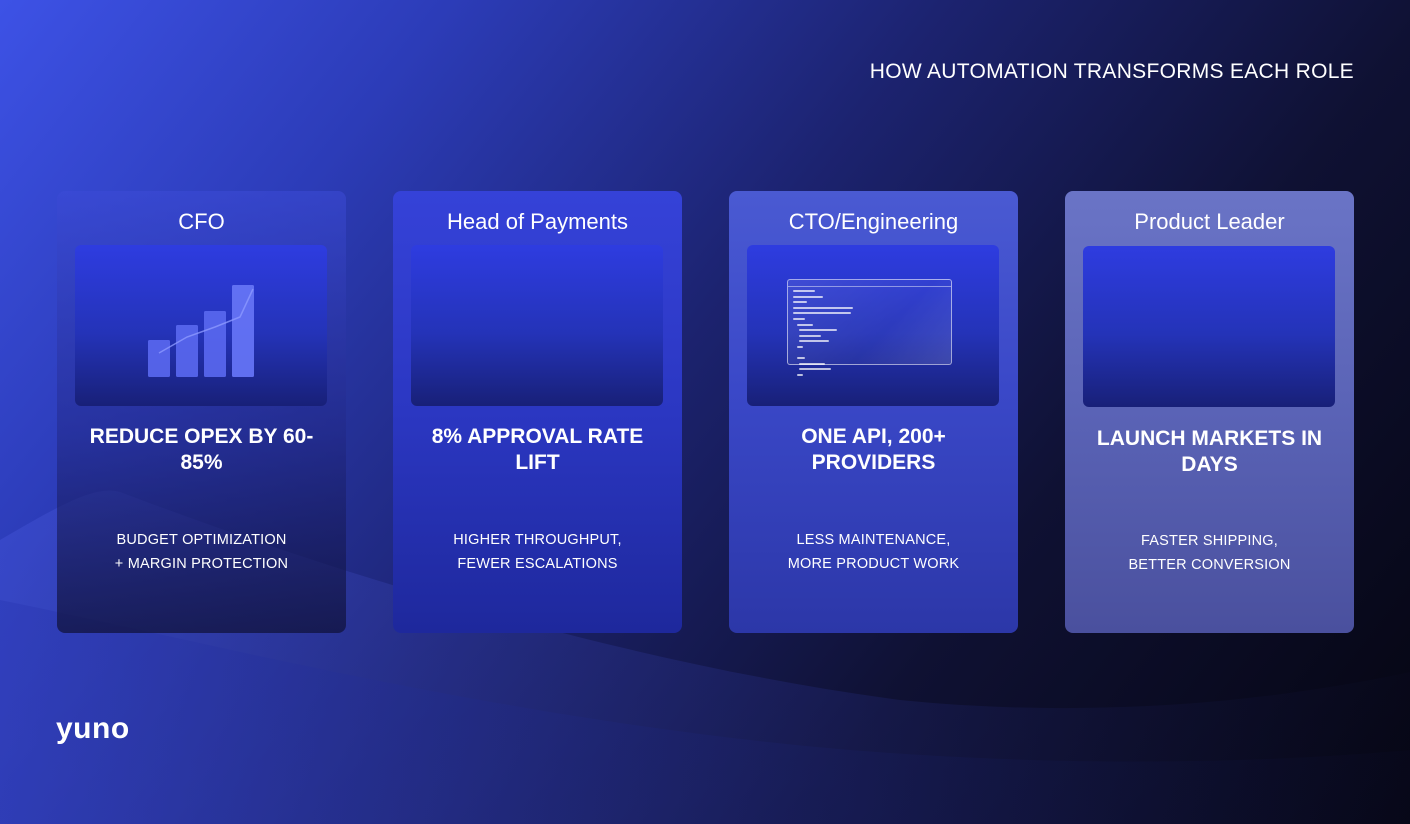  What do you see at coordinates (869, 327) in the screenshot?
I see `code-window-icon` at bounding box center [869, 327].